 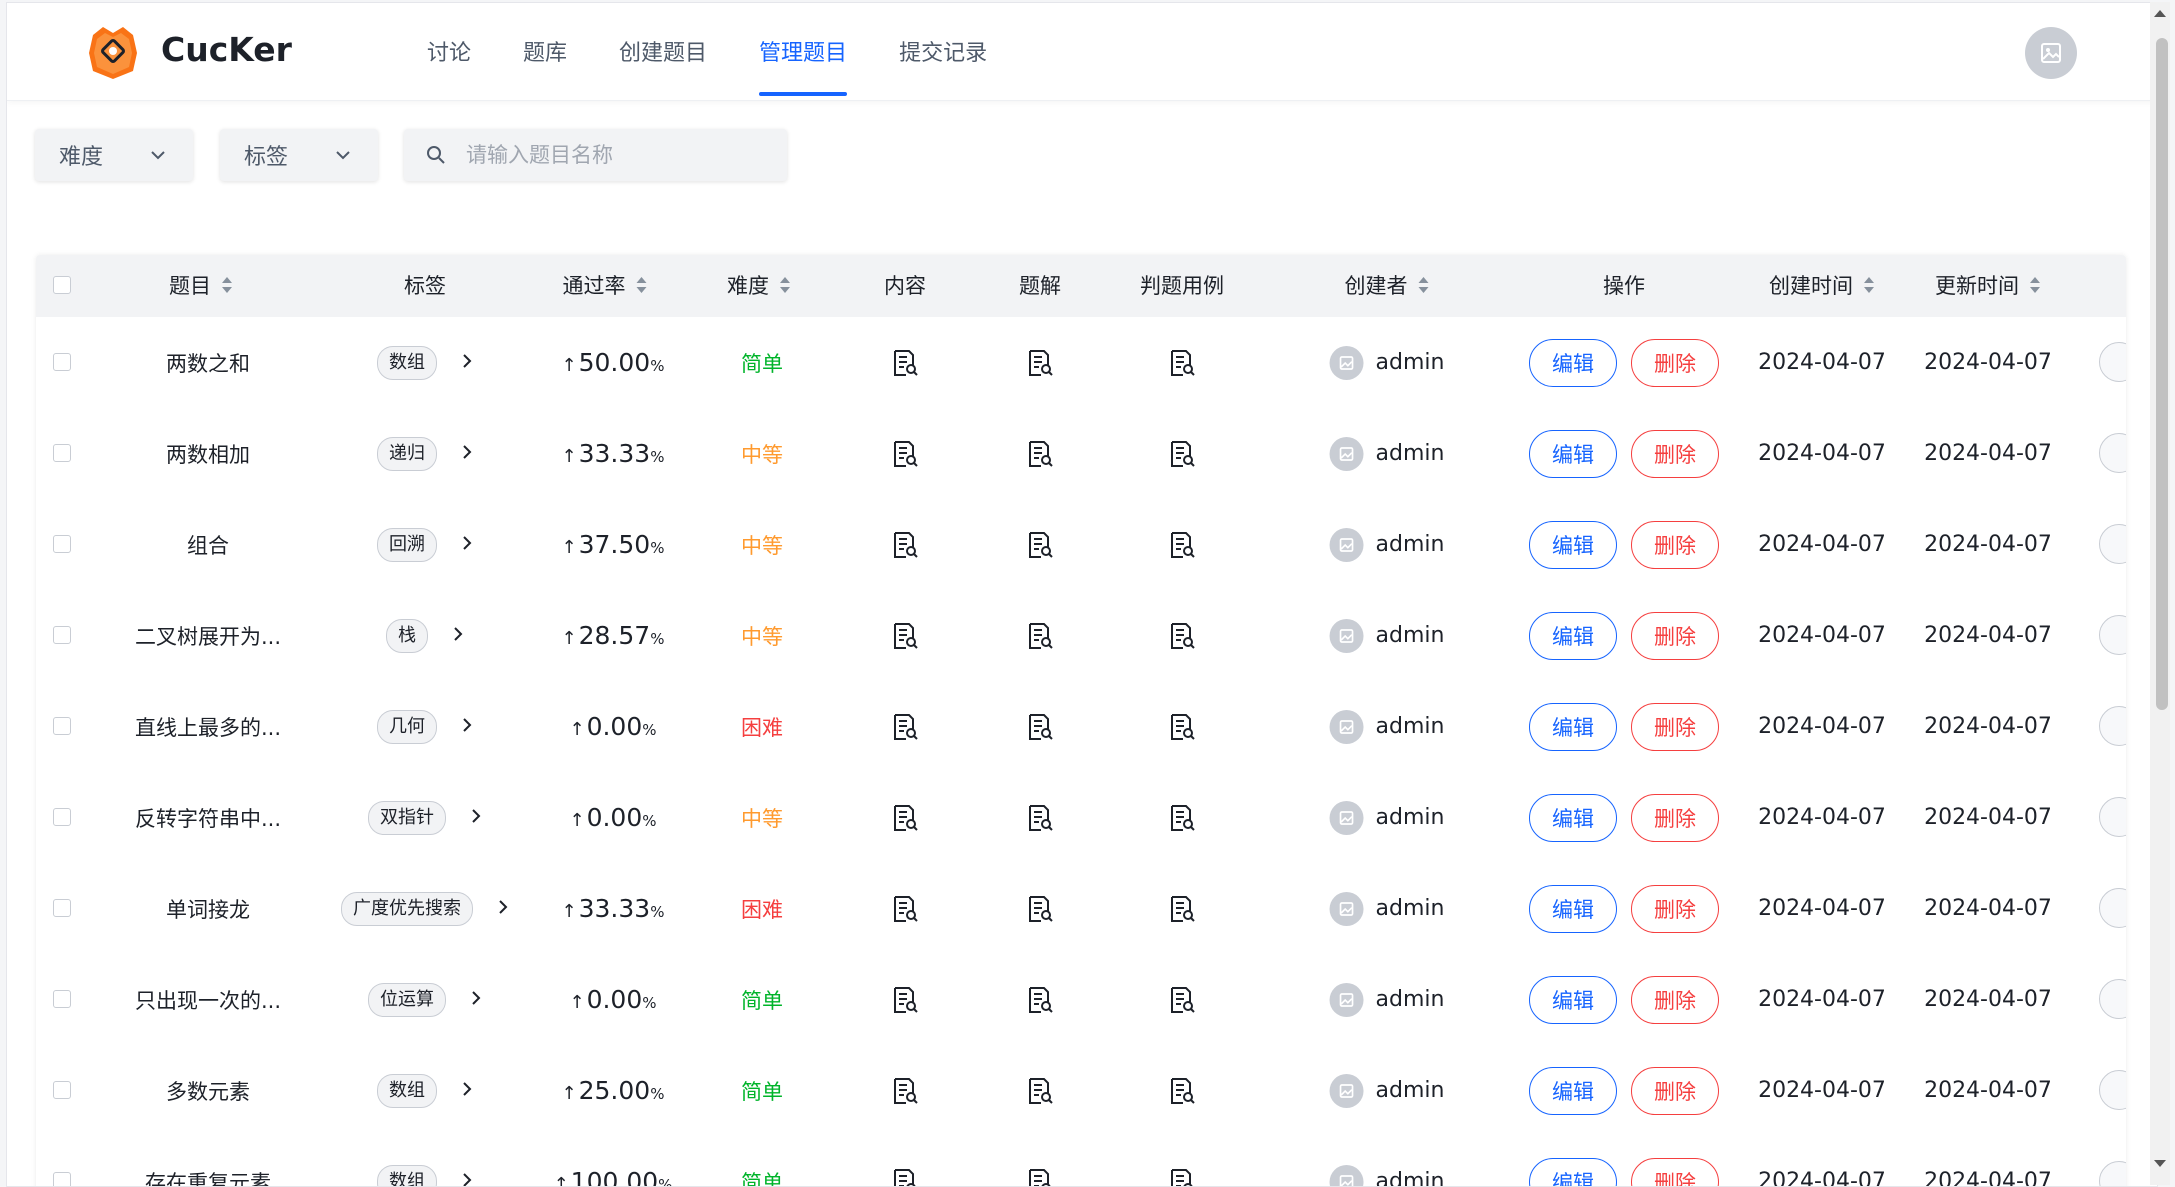 What do you see at coordinates (114, 155) in the screenshot?
I see `difficulty-select: 难度` at bounding box center [114, 155].